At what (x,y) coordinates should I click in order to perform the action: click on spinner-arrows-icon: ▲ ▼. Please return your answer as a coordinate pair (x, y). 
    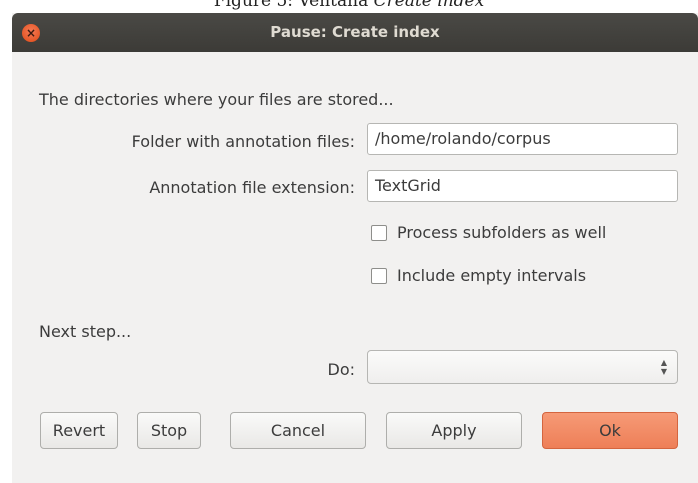
    Looking at the image, I should click on (664, 367).